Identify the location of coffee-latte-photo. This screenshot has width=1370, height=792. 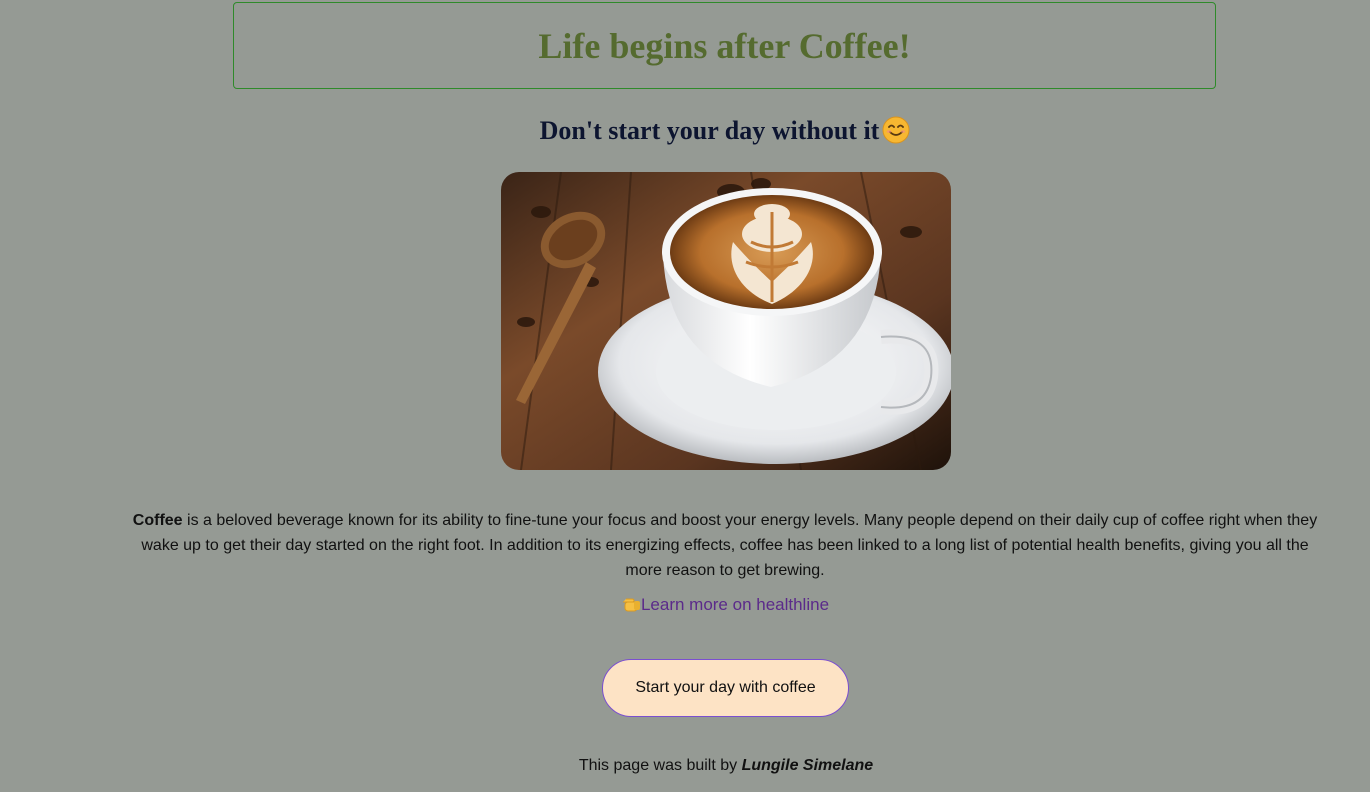
(726, 321).